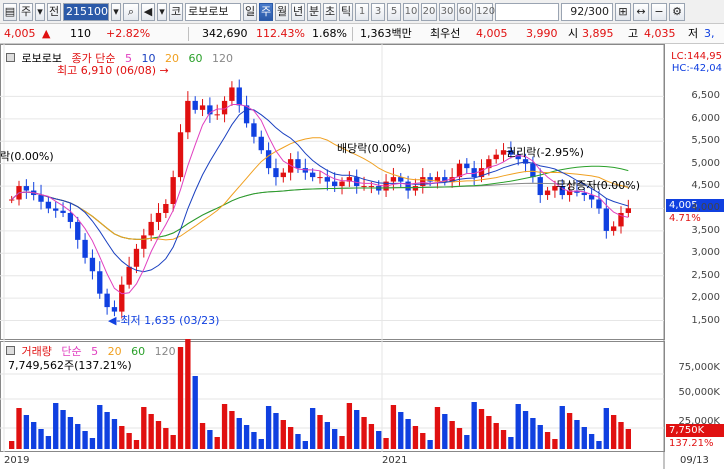 The height and width of the screenshot is (469, 724). I want to click on interval-3-button: 3, so click(378, 12).